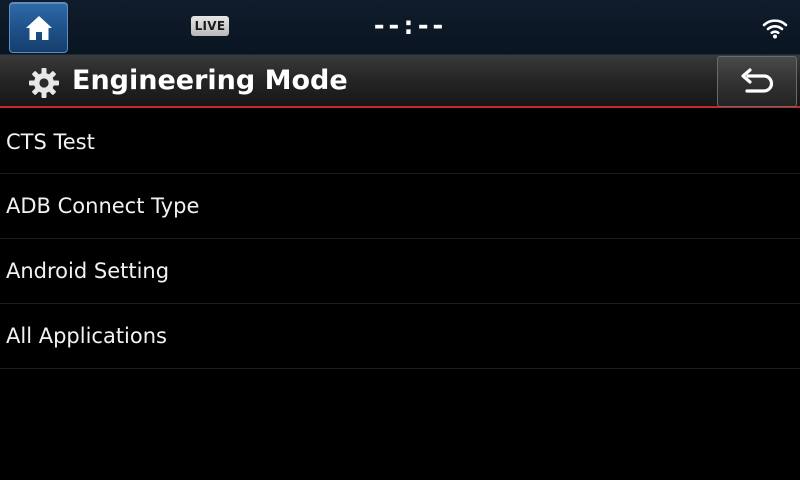 The image size is (800, 480). I want to click on menu-item-cts-test: CTS Test, so click(400, 142).